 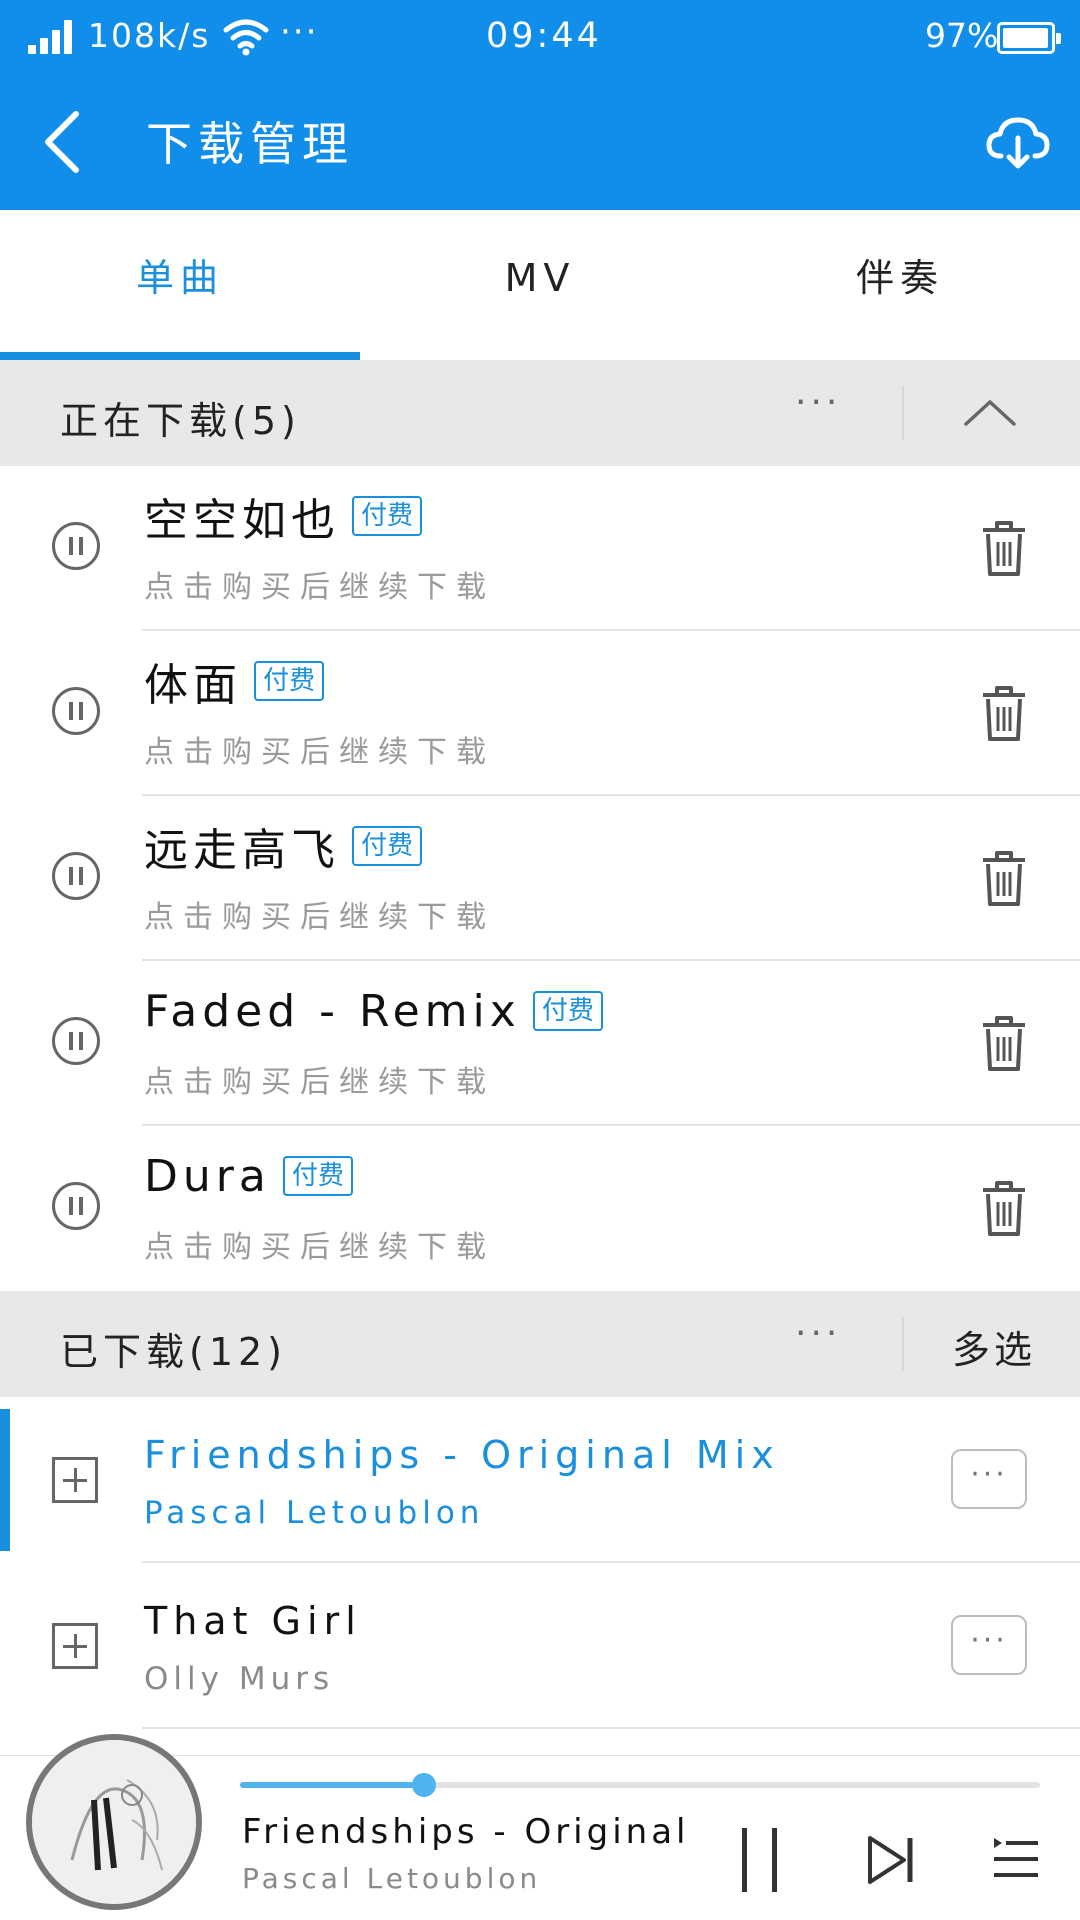 What do you see at coordinates (193, 685) in the screenshot?
I see `song-title: 体面` at bounding box center [193, 685].